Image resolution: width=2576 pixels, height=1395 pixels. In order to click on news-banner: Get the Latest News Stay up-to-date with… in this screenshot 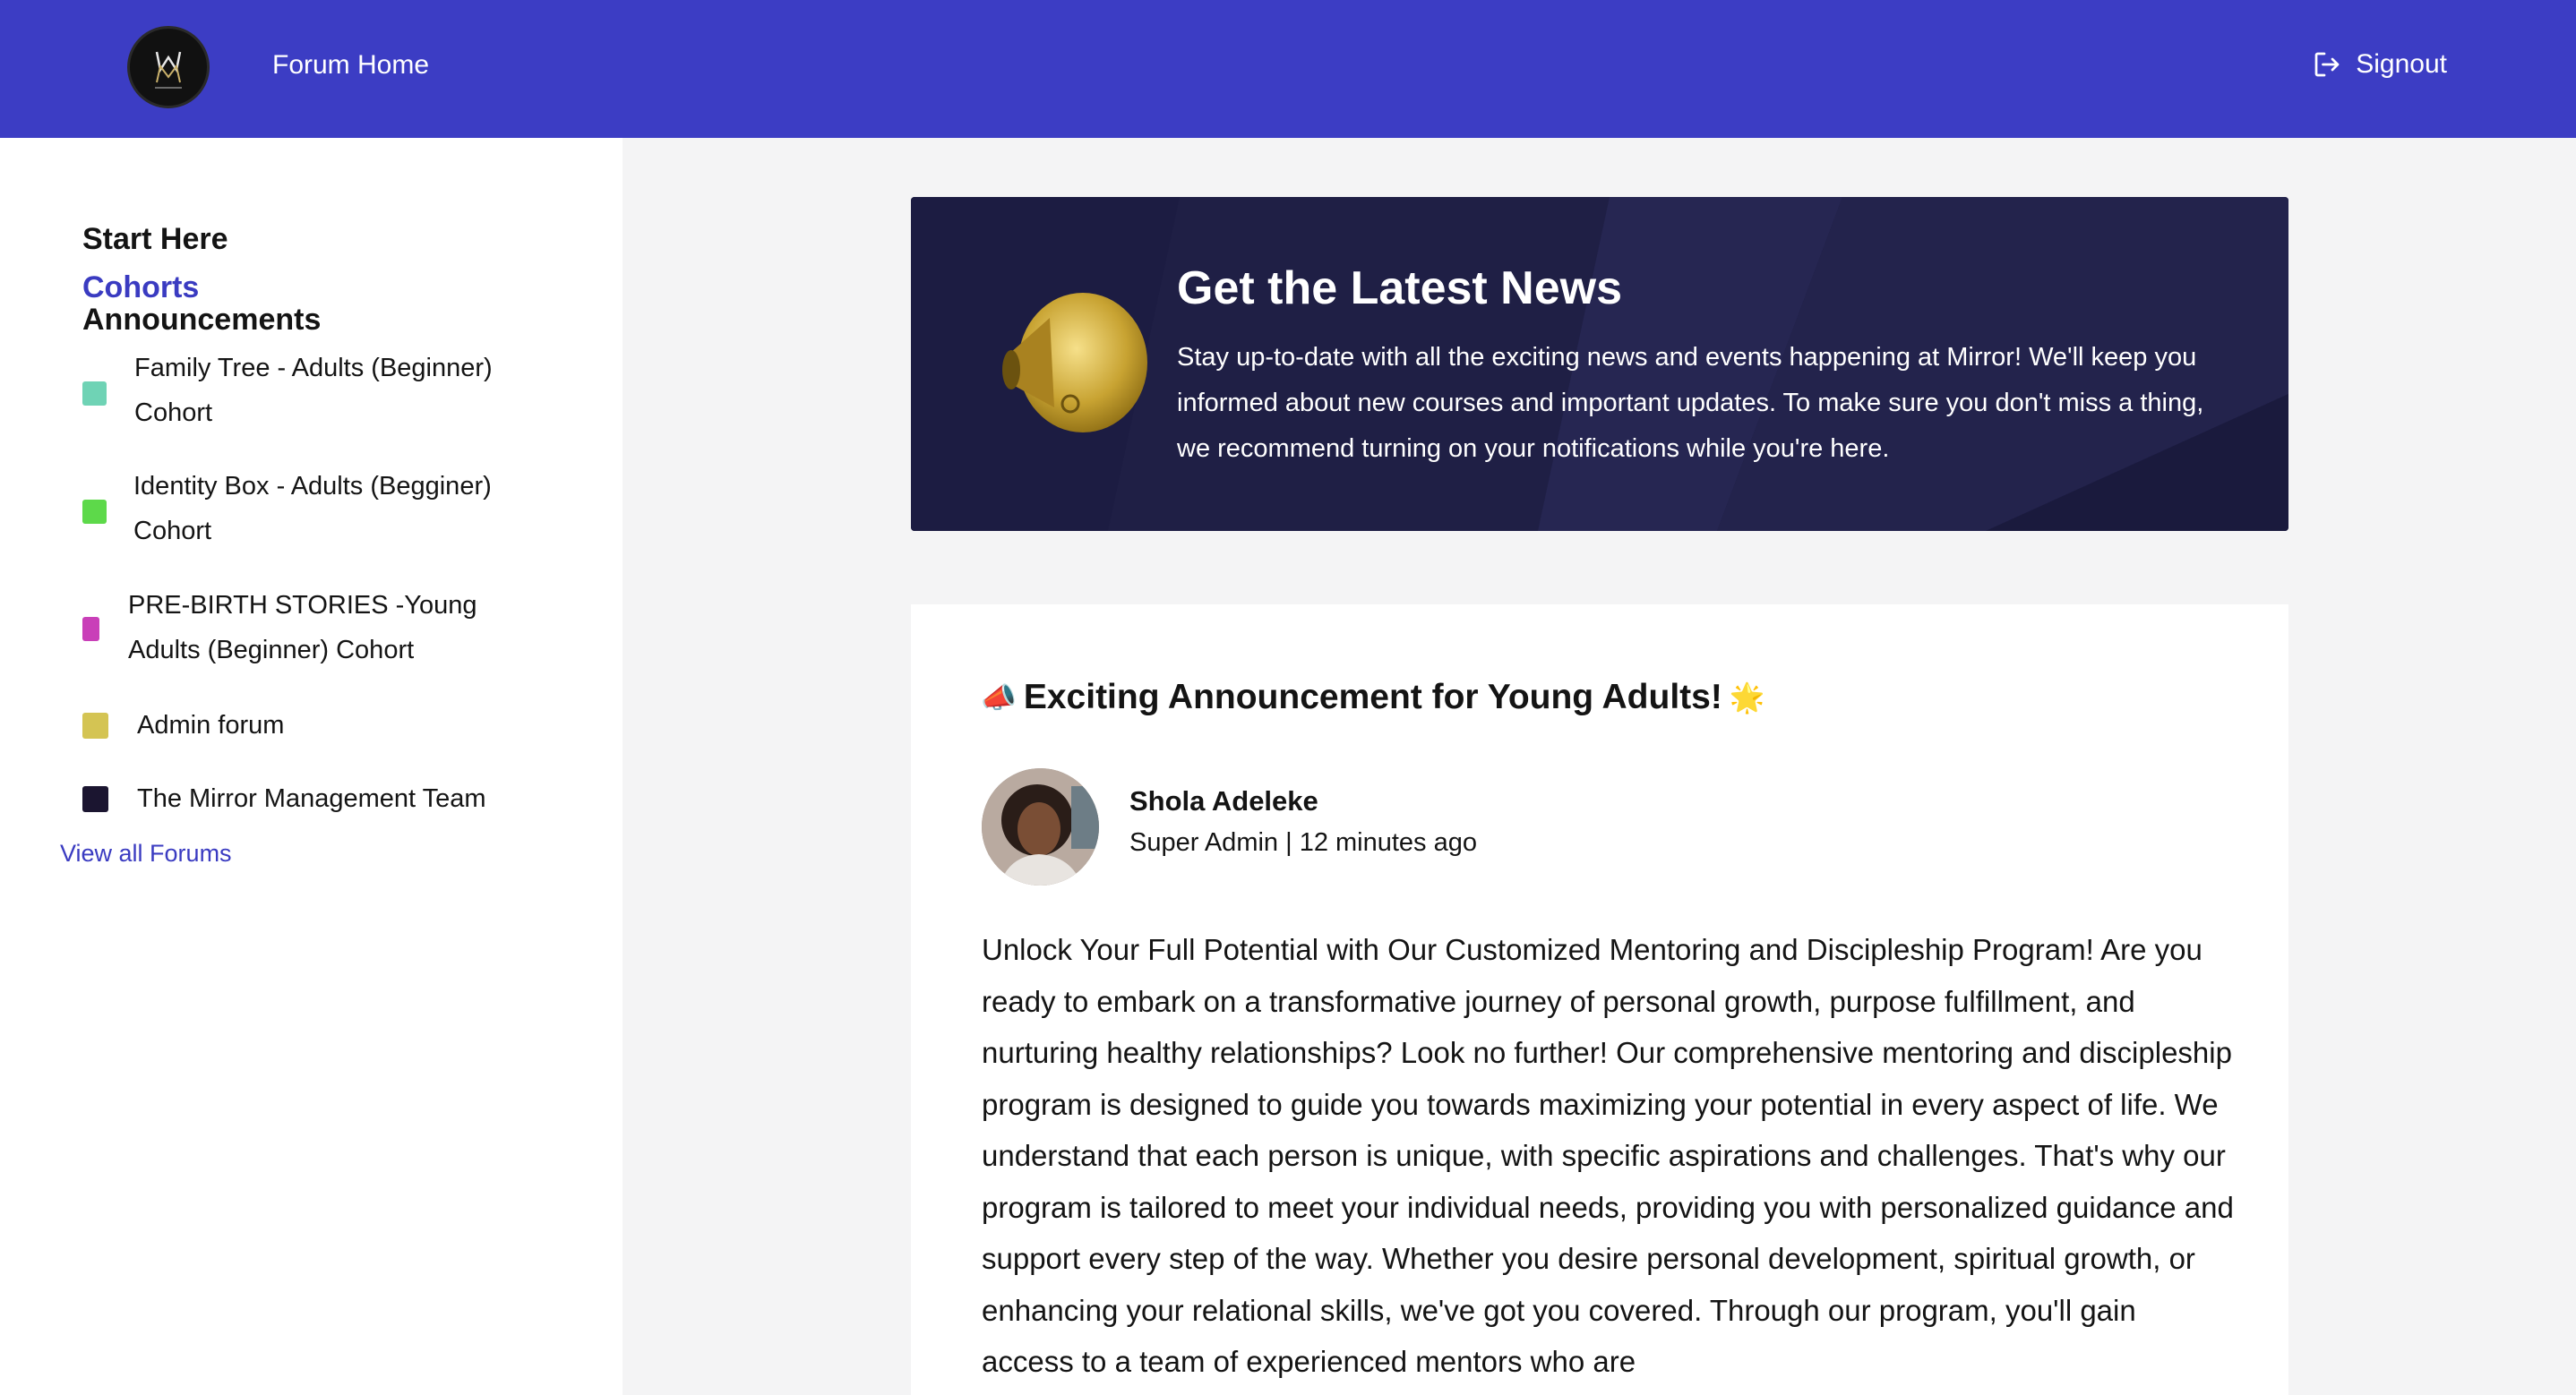, I will do `click(1599, 364)`.